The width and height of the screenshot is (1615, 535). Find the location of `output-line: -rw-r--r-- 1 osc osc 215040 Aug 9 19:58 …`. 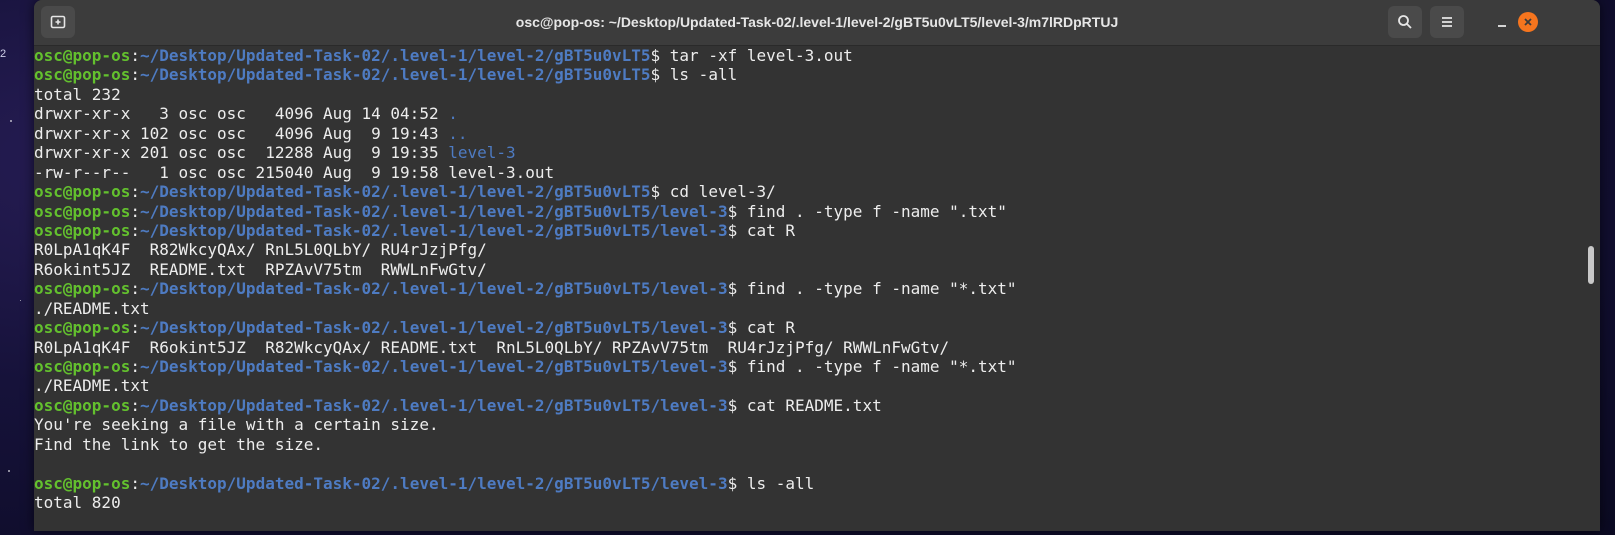

output-line: -rw-r--r-- 1 osc osc 215040 Aug 9 19:58 … is located at coordinates (808, 172).